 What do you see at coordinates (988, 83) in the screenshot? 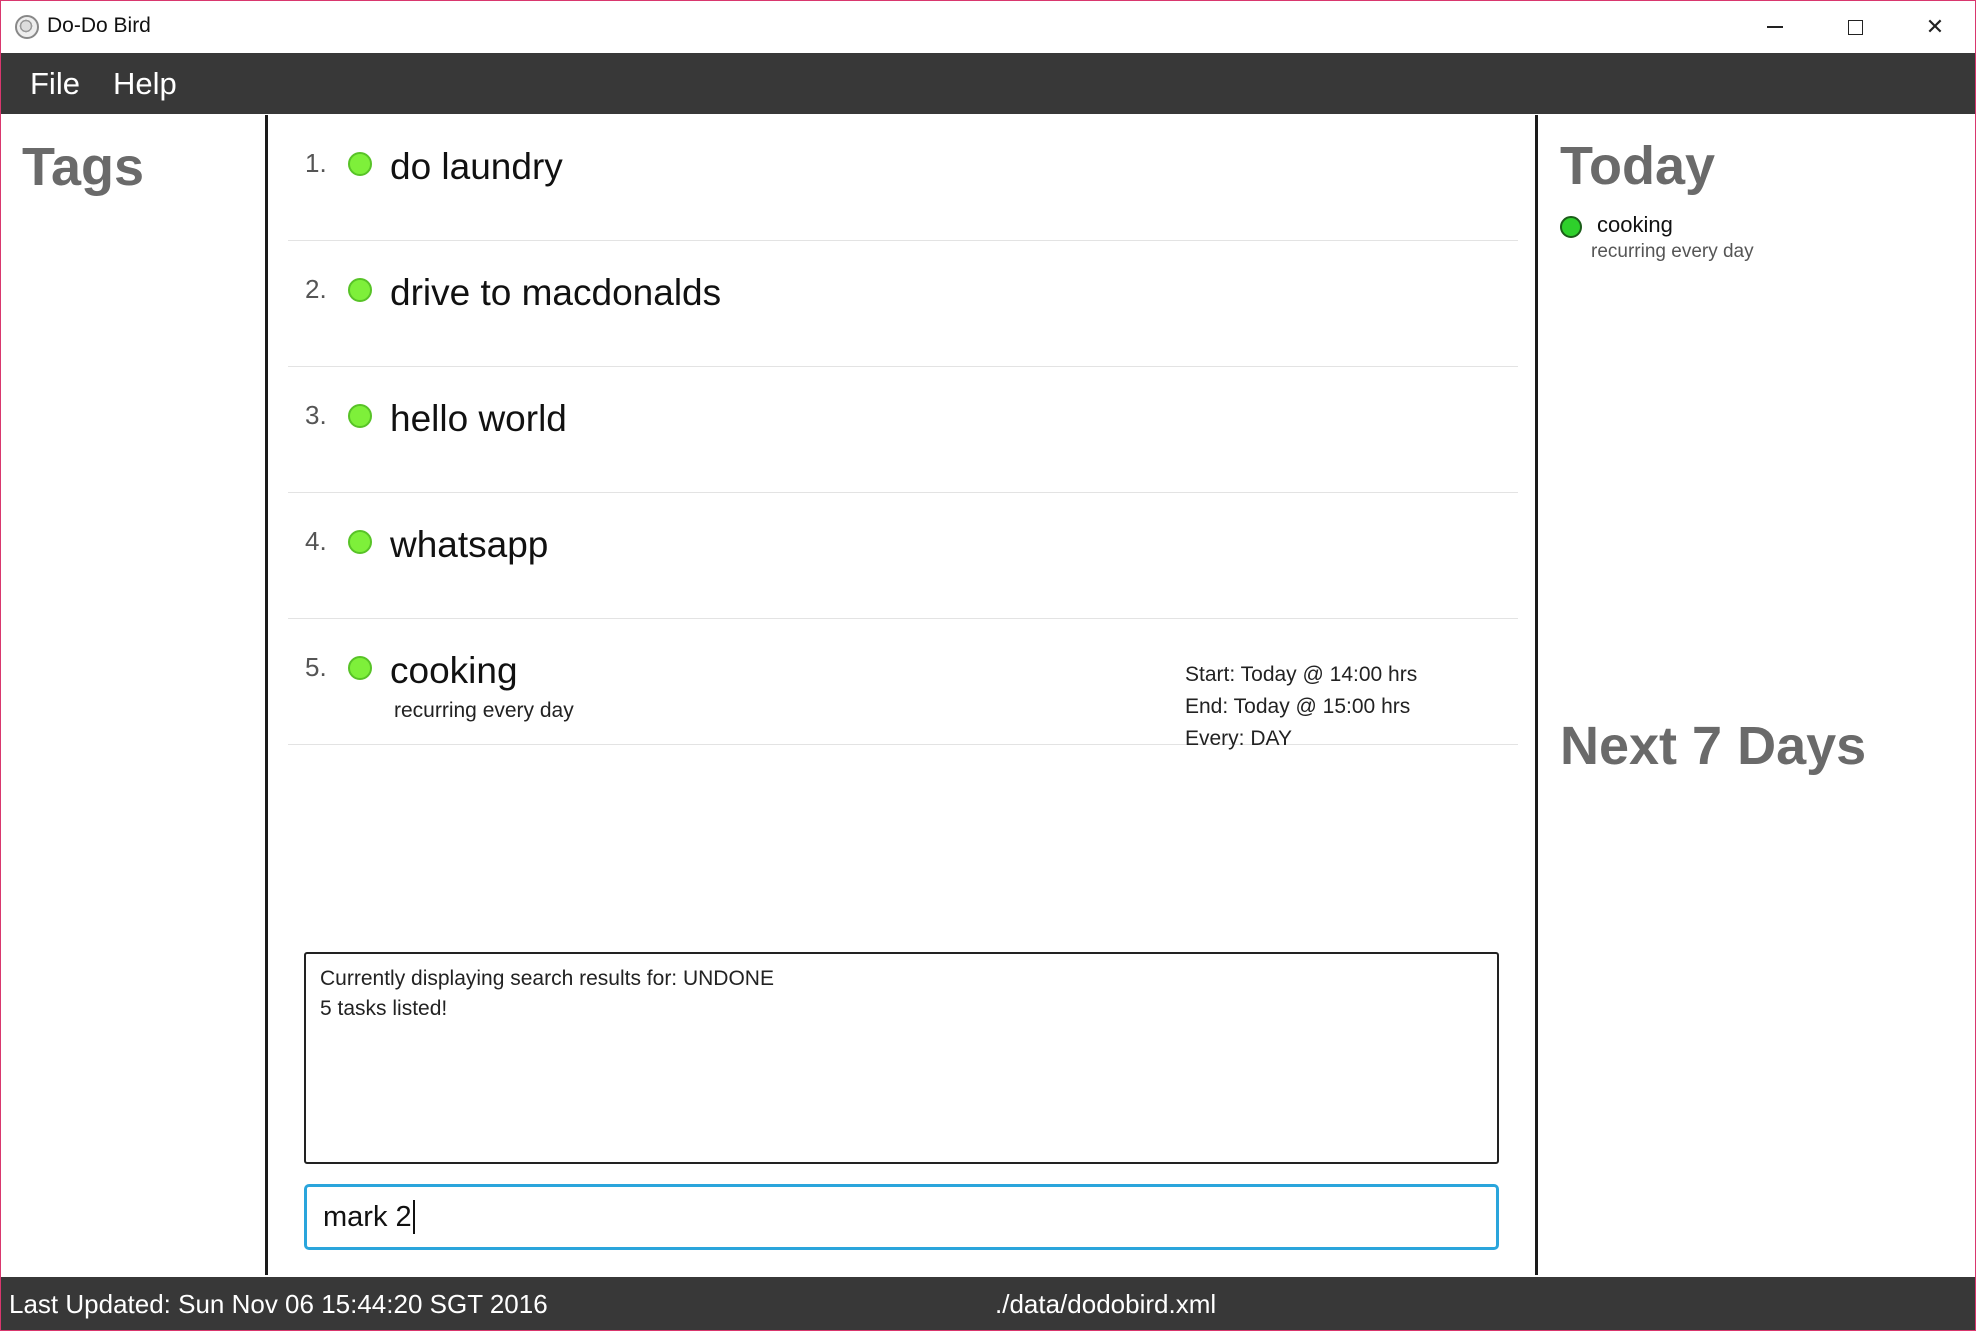
I see `menu-bar: File Help` at bounding box center [988, 83].